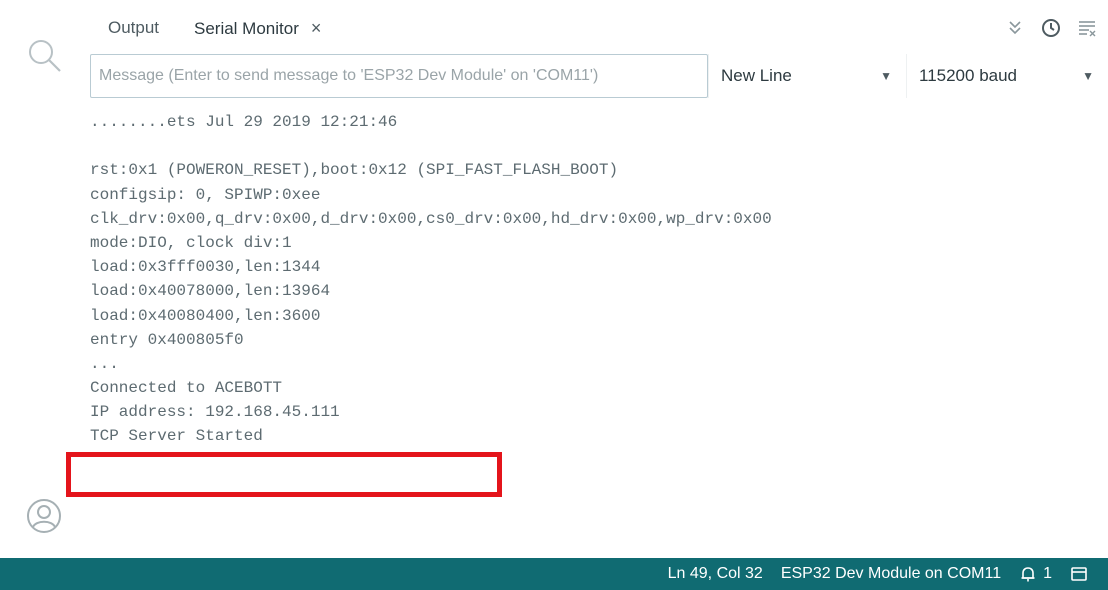 The height and width of the screenshot is (590, 1108). I want to click on tab-serial-monitor: Serial Monitor ×, so click(257, 28).